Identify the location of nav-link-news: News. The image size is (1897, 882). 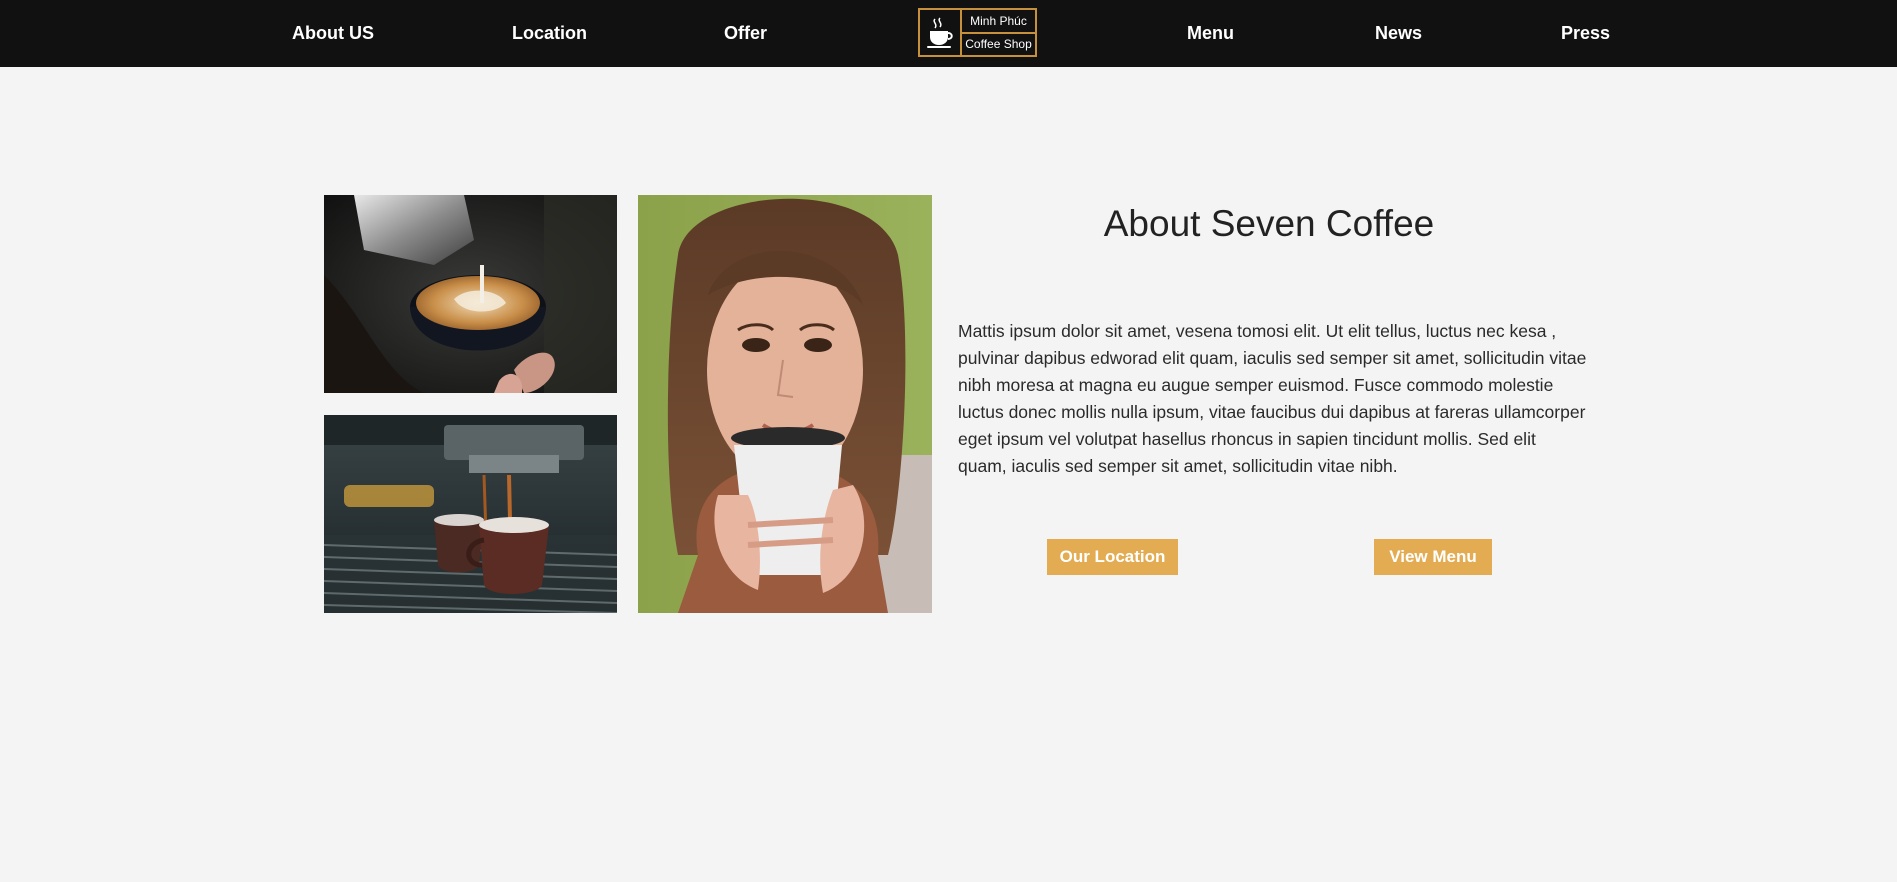
(1398, 33).